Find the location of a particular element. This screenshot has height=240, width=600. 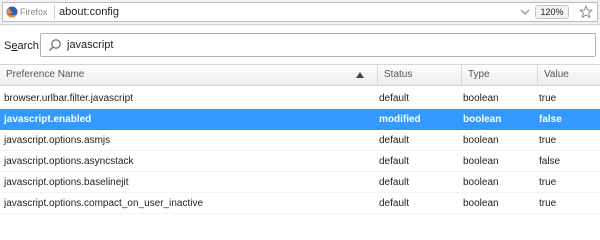

search-icon is located at coordinates (54, 45).